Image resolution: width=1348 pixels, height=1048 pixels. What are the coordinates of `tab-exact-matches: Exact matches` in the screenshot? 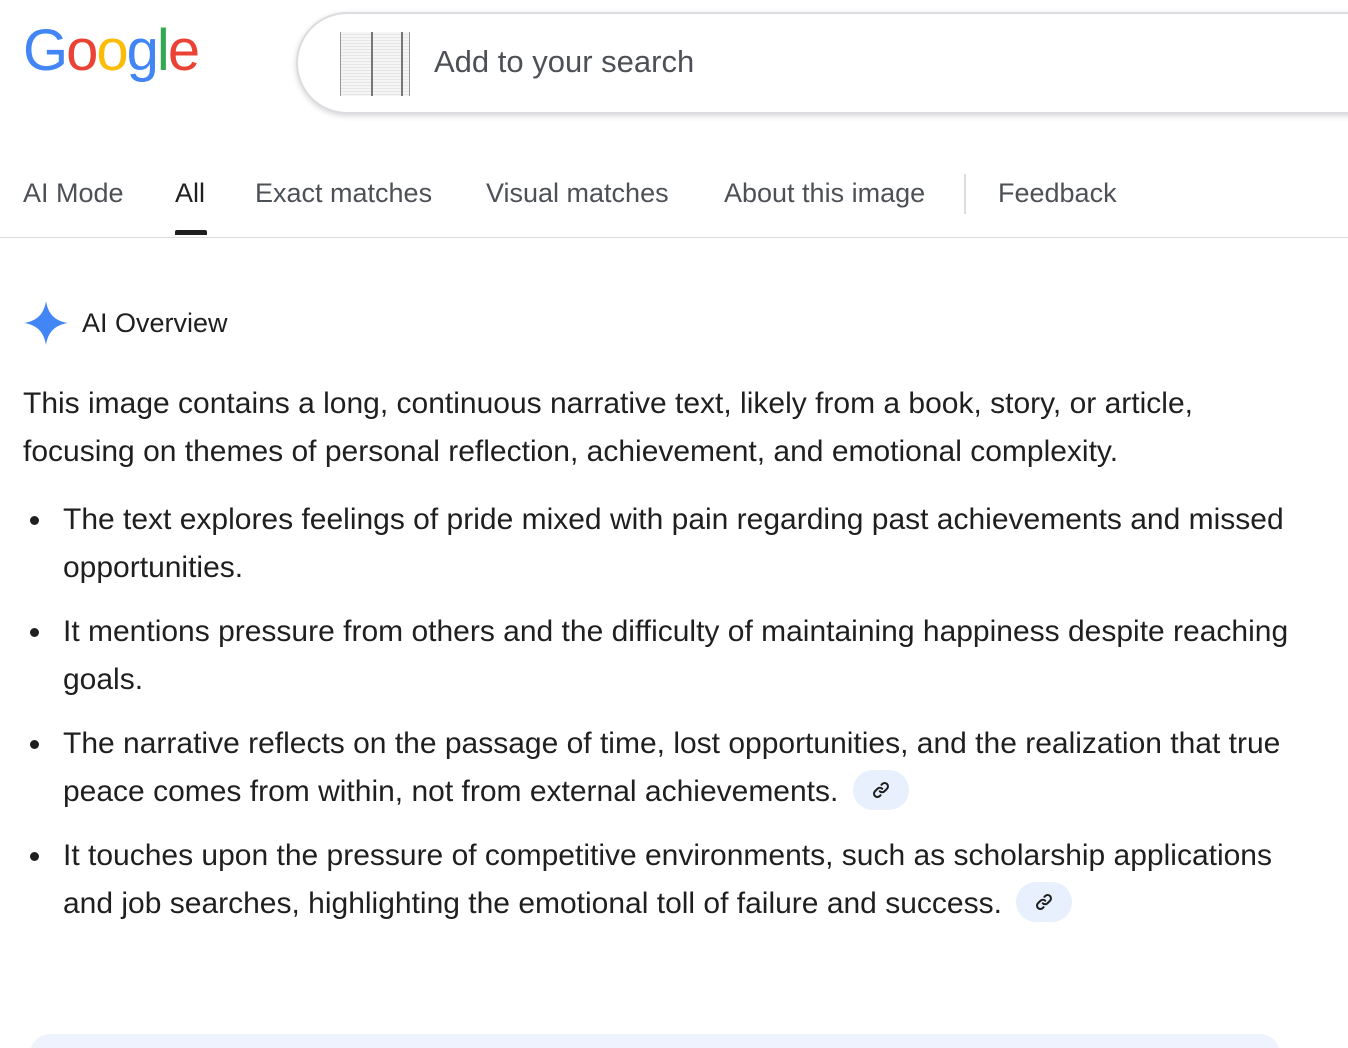 It's located at (343, 193).